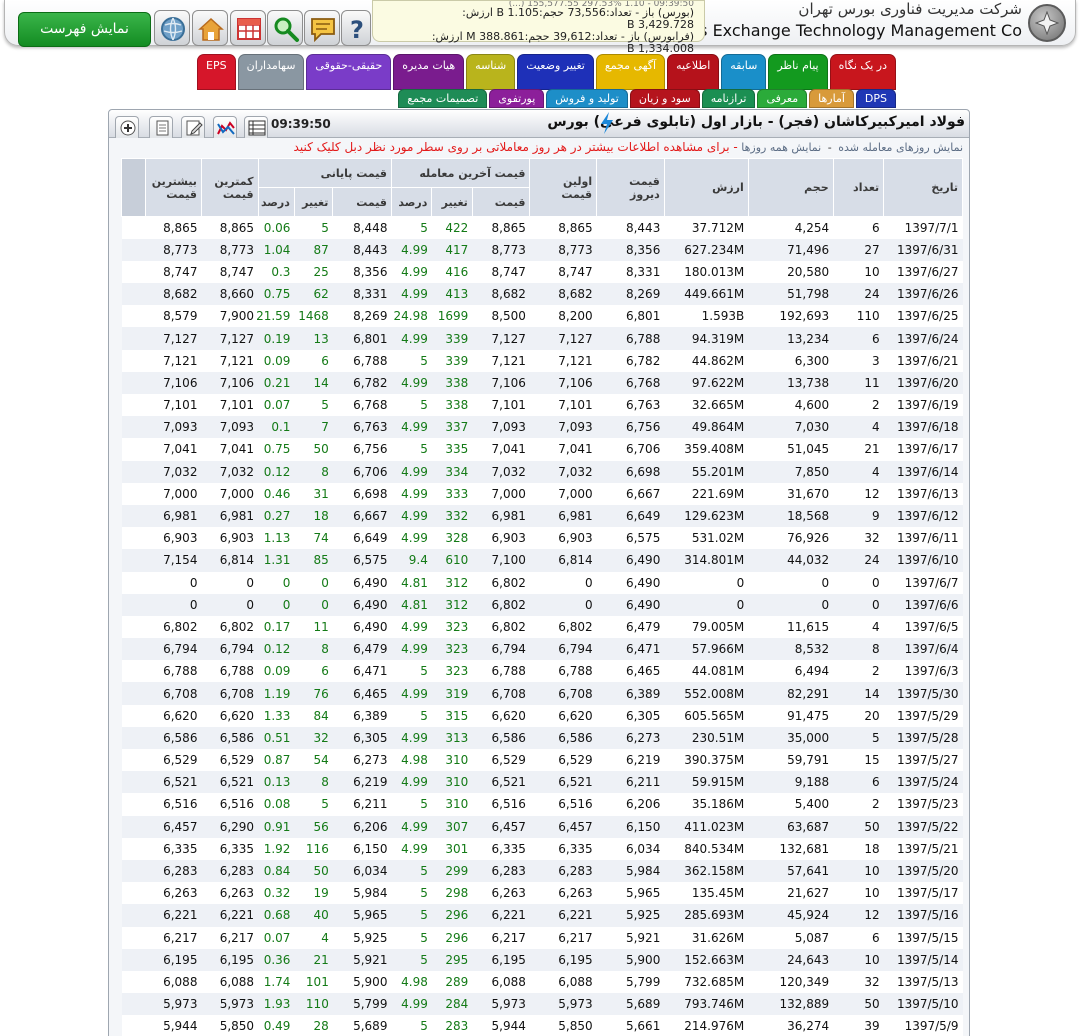 This screenshot has width=1080, height=1036. What do you see at coordinates (411, 449) in the screenshot?
I see `table-cell: 5` at bounding box center [411, 449].